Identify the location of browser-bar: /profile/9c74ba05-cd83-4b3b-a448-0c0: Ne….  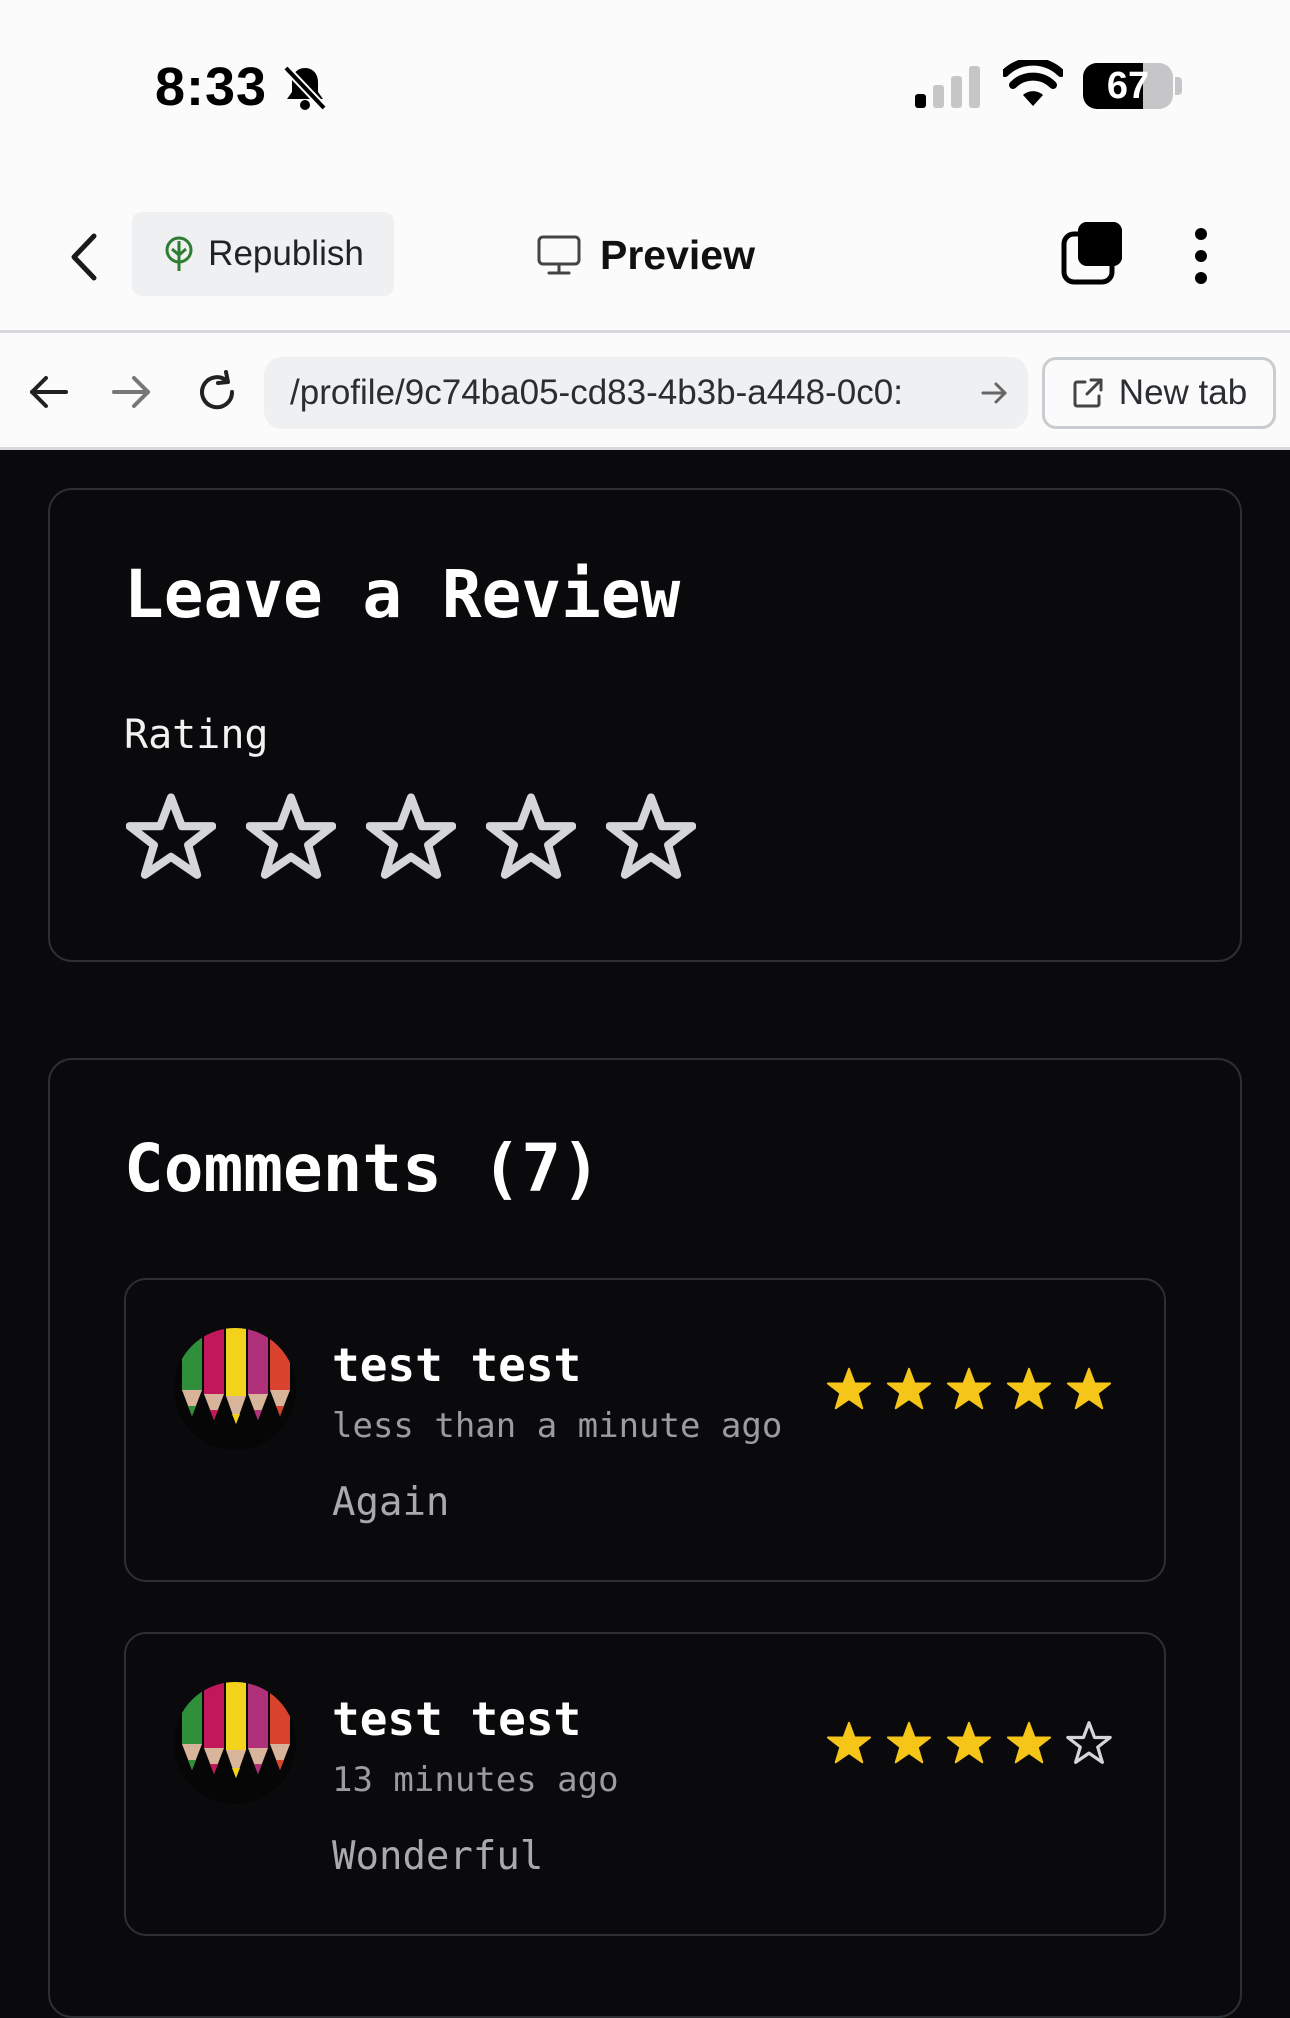
(645, 390).